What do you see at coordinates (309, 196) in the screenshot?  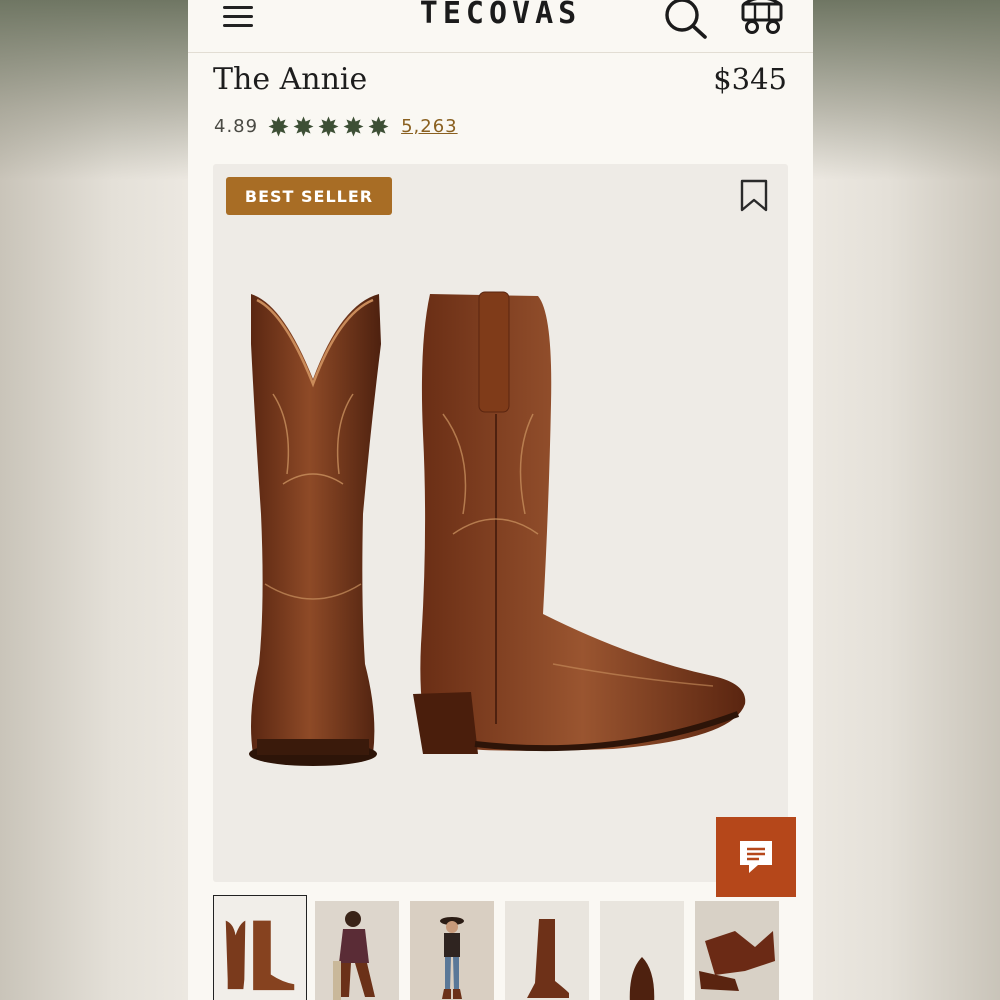 I see `best-seller-badge: BEST SELLER` at bounding box center [309, 196].